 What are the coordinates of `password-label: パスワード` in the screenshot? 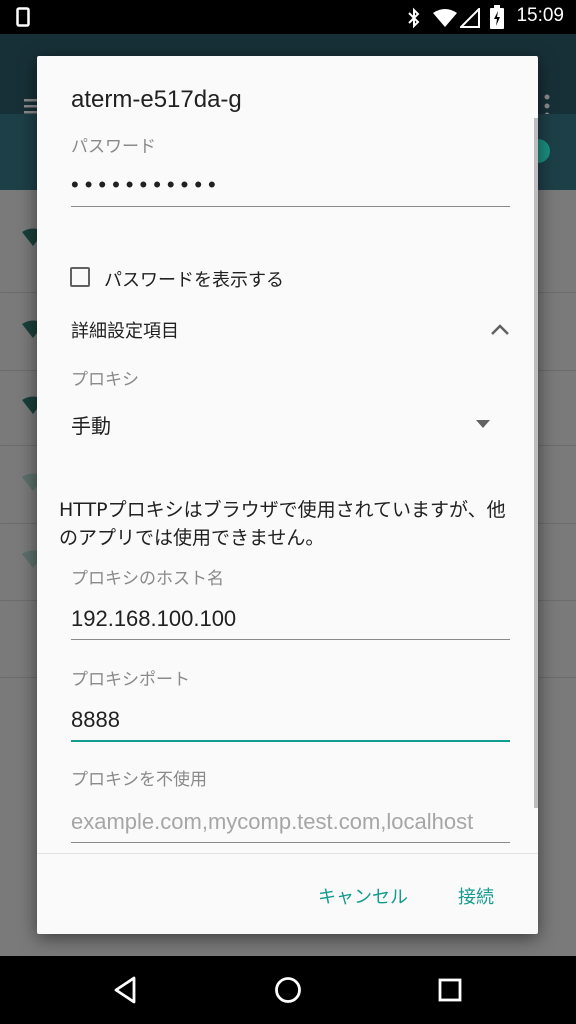 It's located at (113, 147).